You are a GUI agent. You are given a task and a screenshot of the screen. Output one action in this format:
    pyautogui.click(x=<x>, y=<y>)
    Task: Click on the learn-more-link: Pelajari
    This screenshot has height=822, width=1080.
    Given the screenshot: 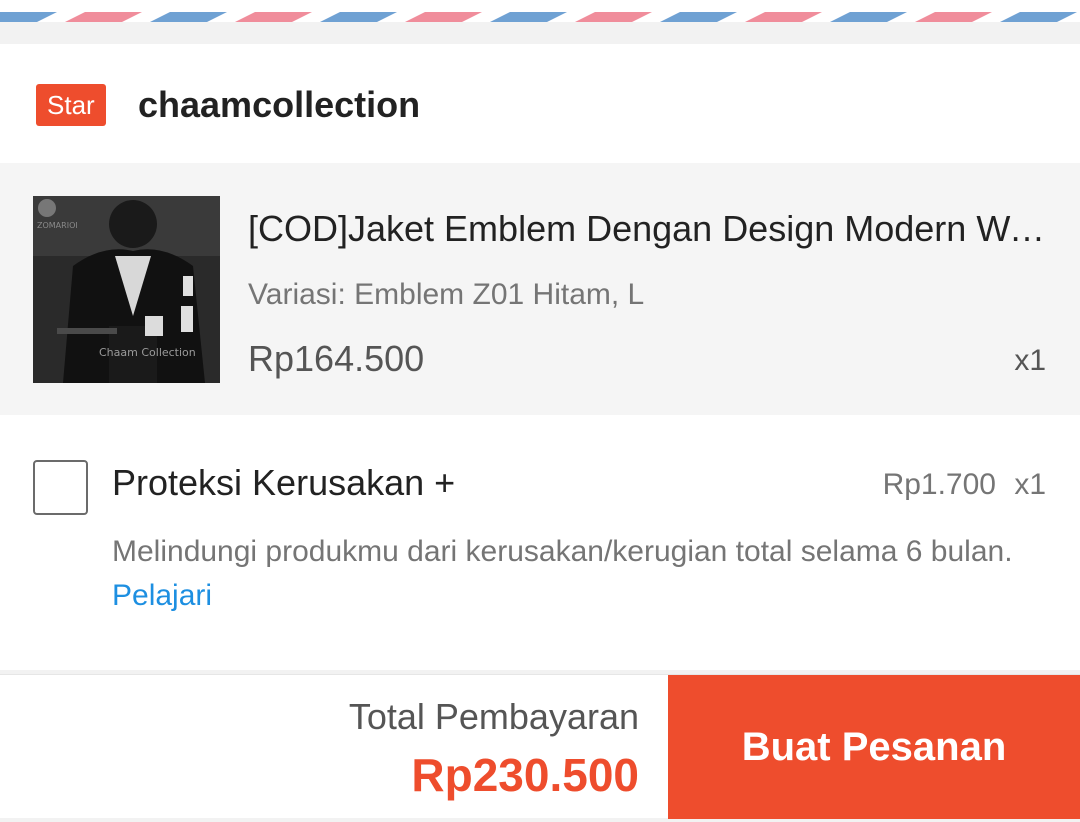 What is the action you would take?
    pyautogui.click(x=162, y=595)
    